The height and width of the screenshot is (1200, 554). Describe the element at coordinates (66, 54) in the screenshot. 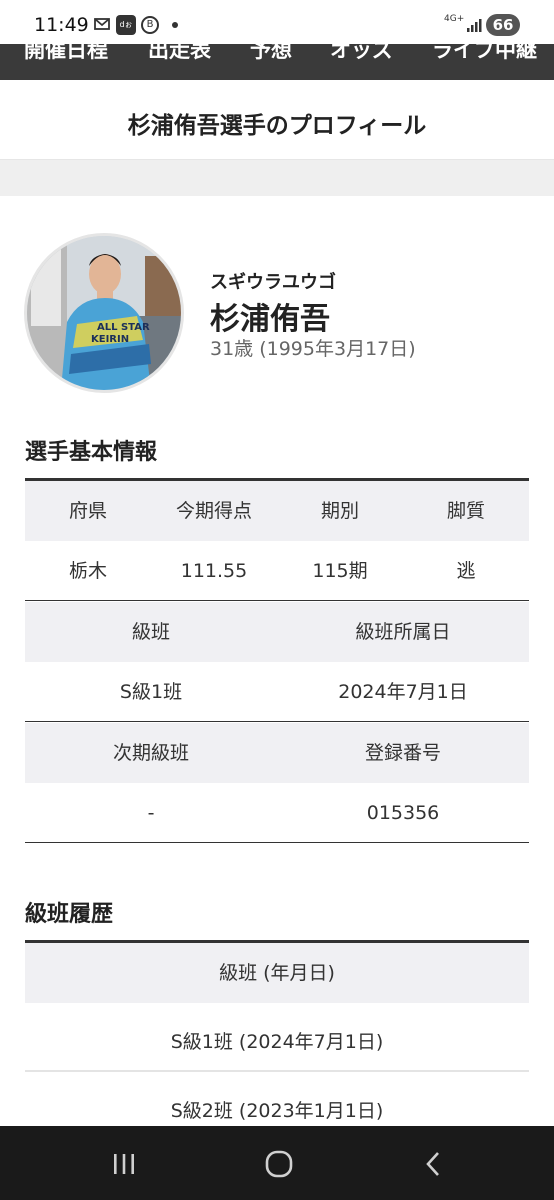

I see `nav-schedule: 開催日程` at that location.